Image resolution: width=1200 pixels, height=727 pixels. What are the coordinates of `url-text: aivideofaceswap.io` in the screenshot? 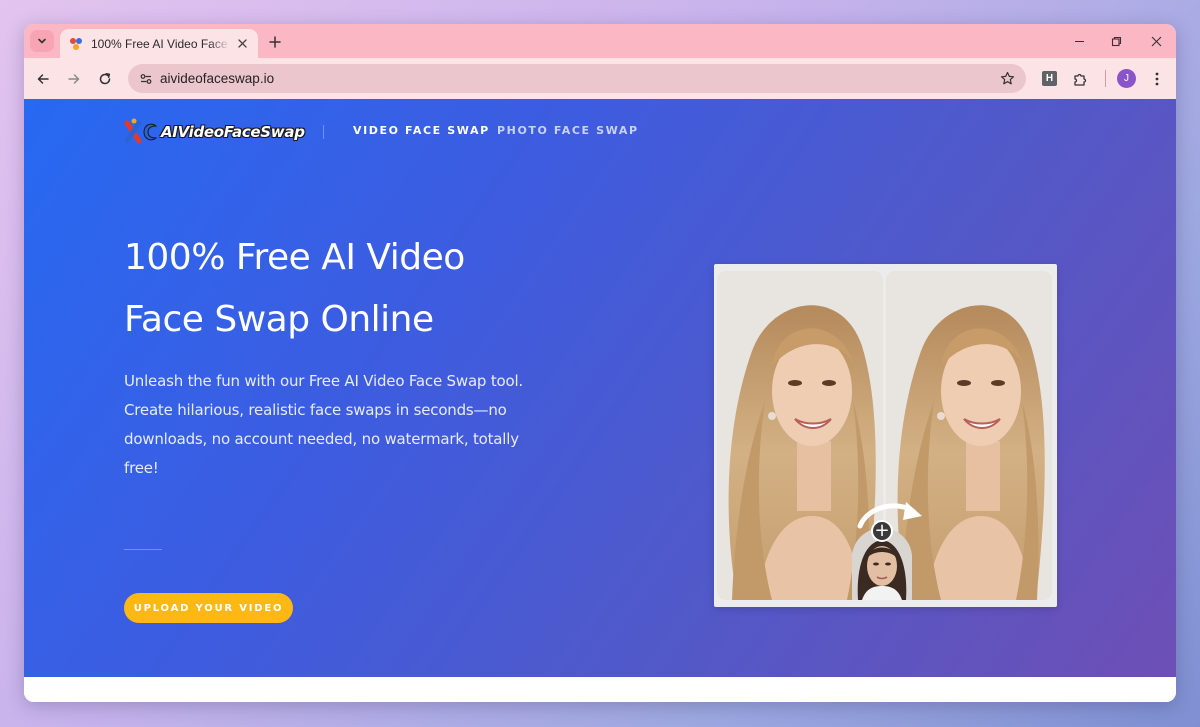 It's located at (217, 78).